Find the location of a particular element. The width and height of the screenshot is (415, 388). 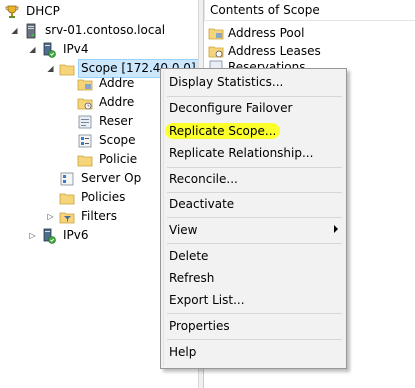

tree-label: Scope is located at coordinates (117, 140).